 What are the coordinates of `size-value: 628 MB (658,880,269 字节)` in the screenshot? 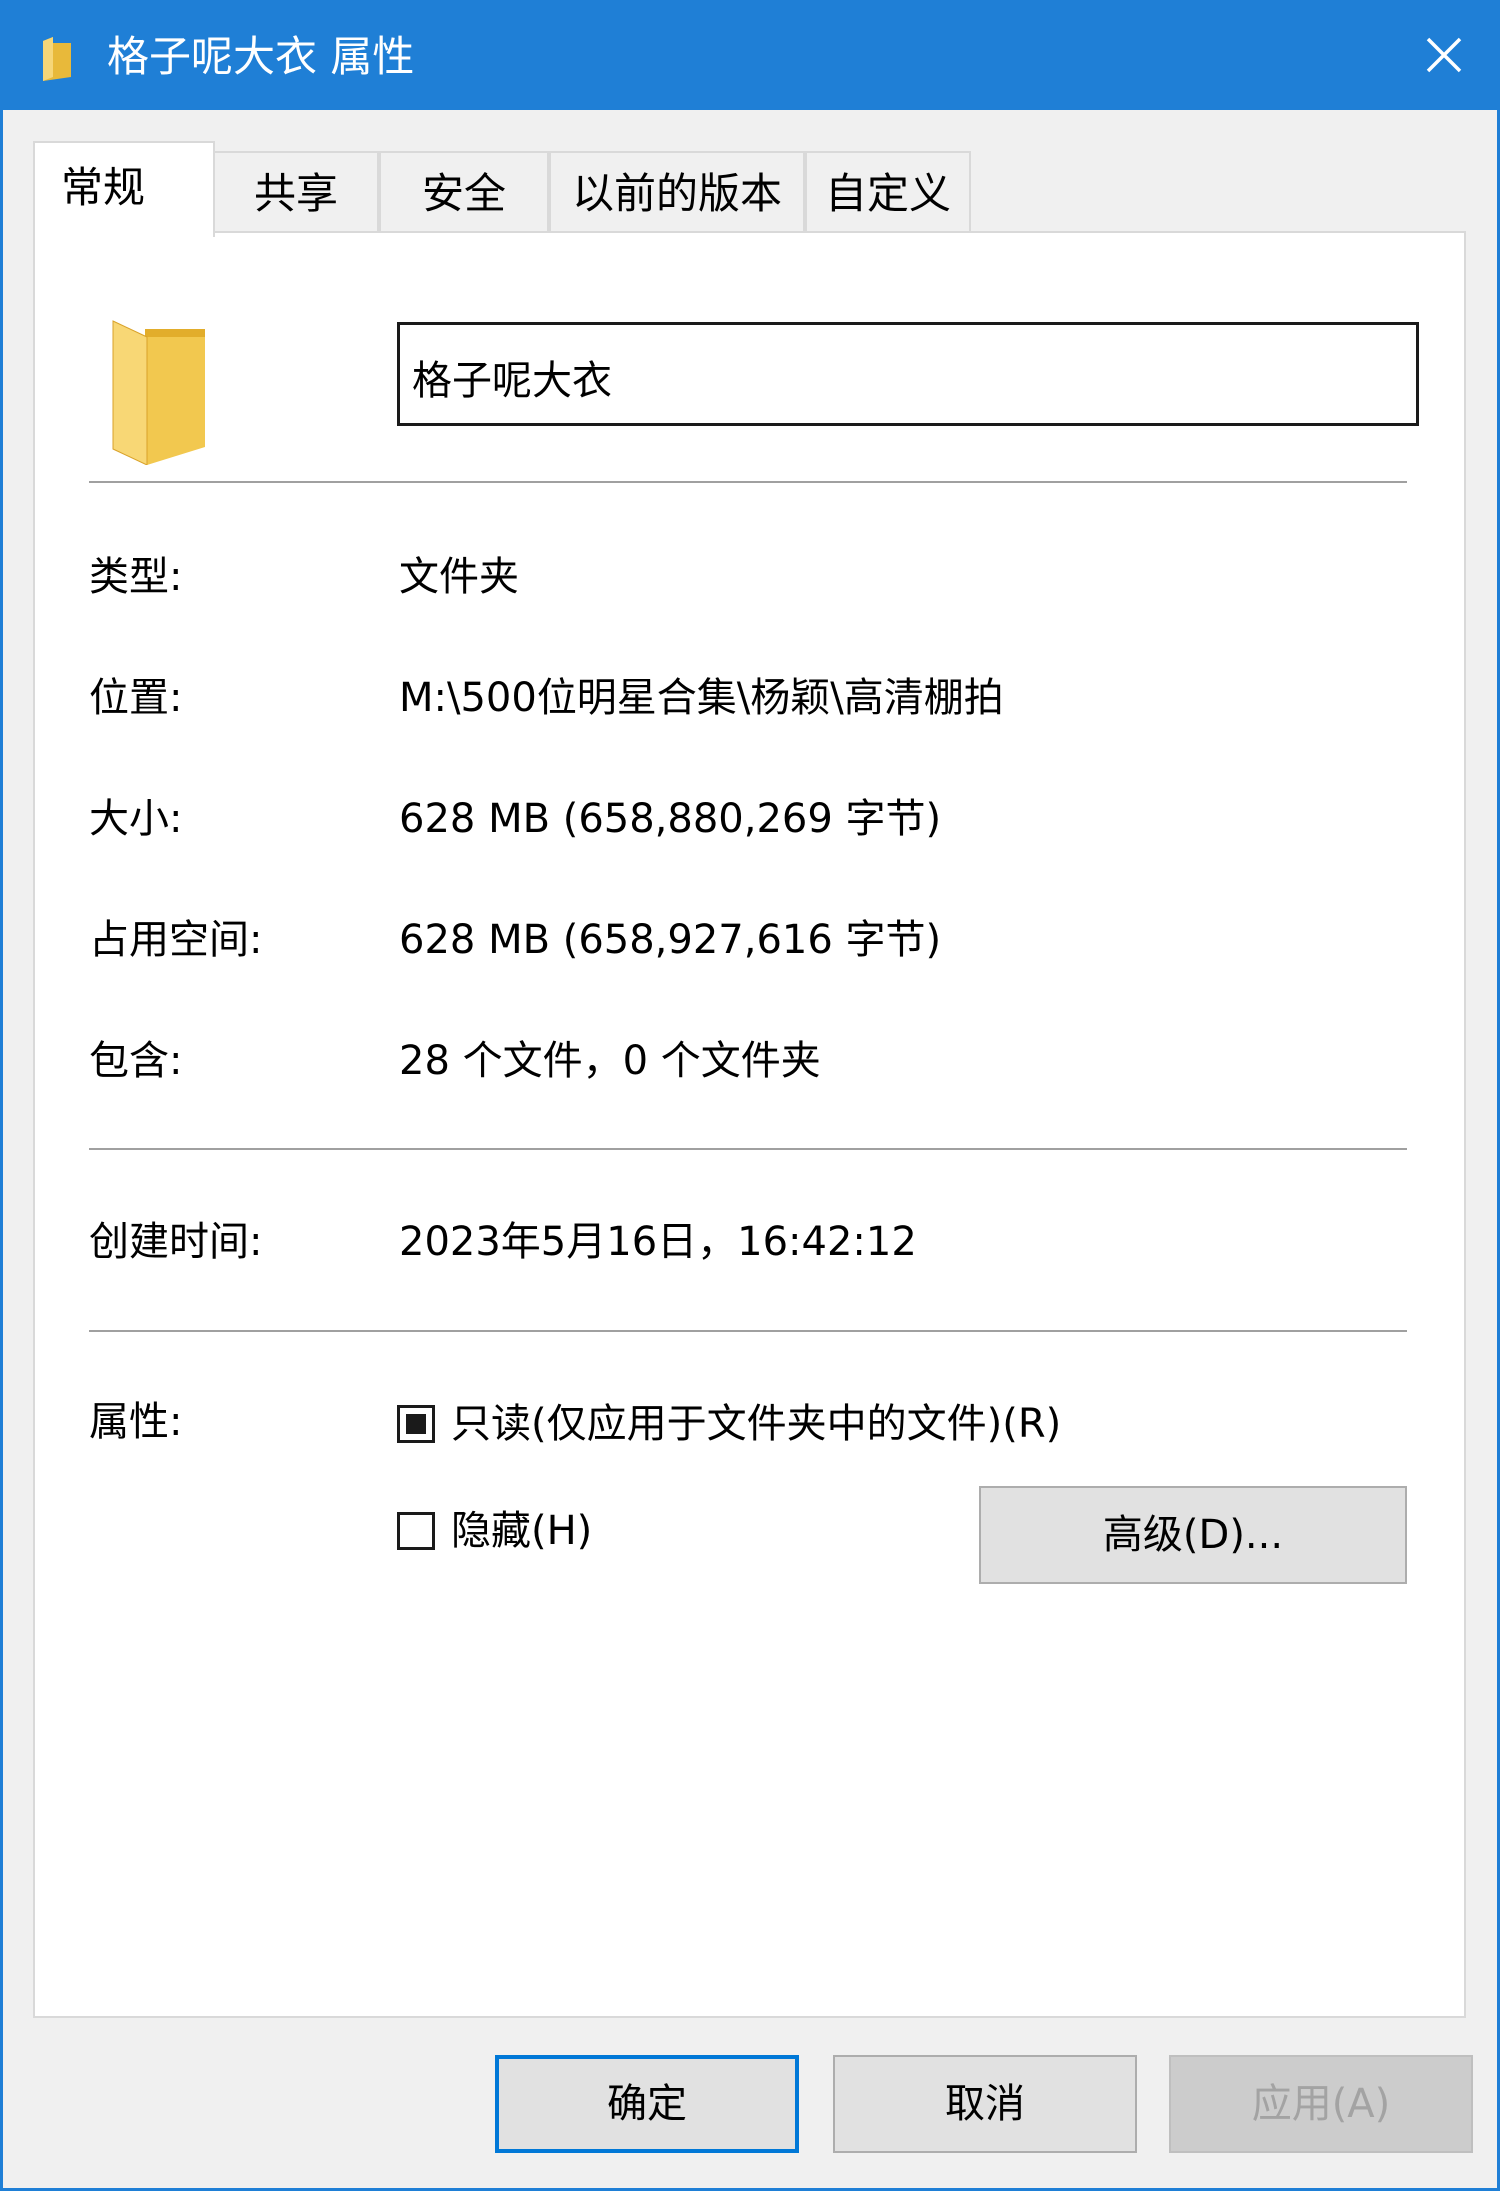 It's located at (670, 819).